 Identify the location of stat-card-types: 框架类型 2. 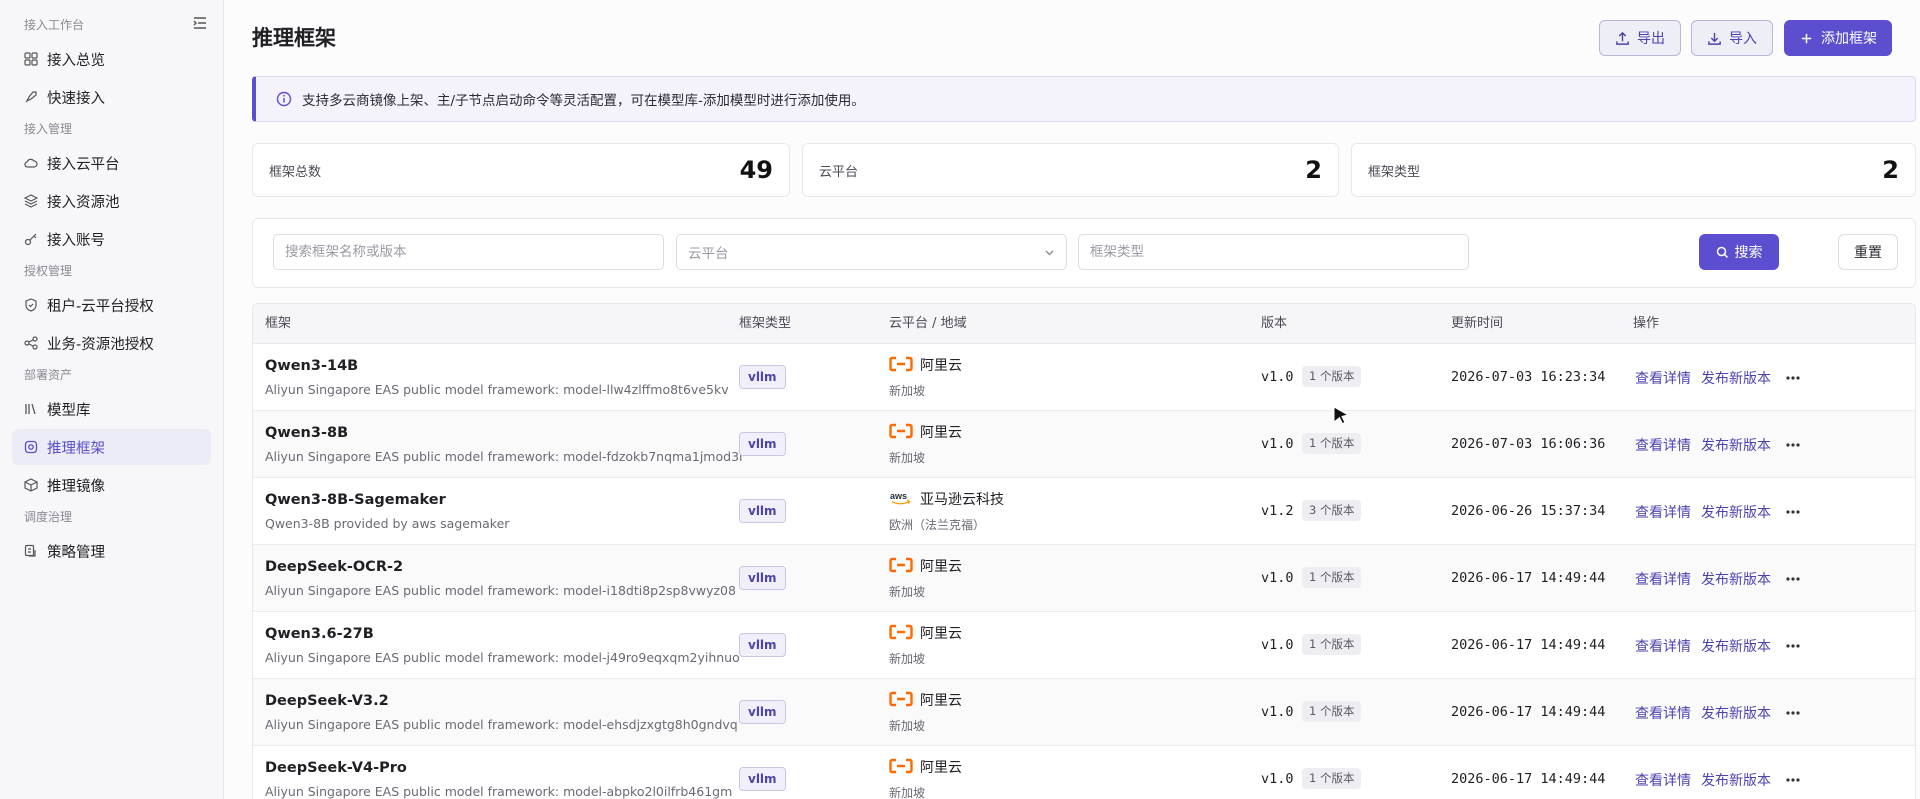
(1633, 170).